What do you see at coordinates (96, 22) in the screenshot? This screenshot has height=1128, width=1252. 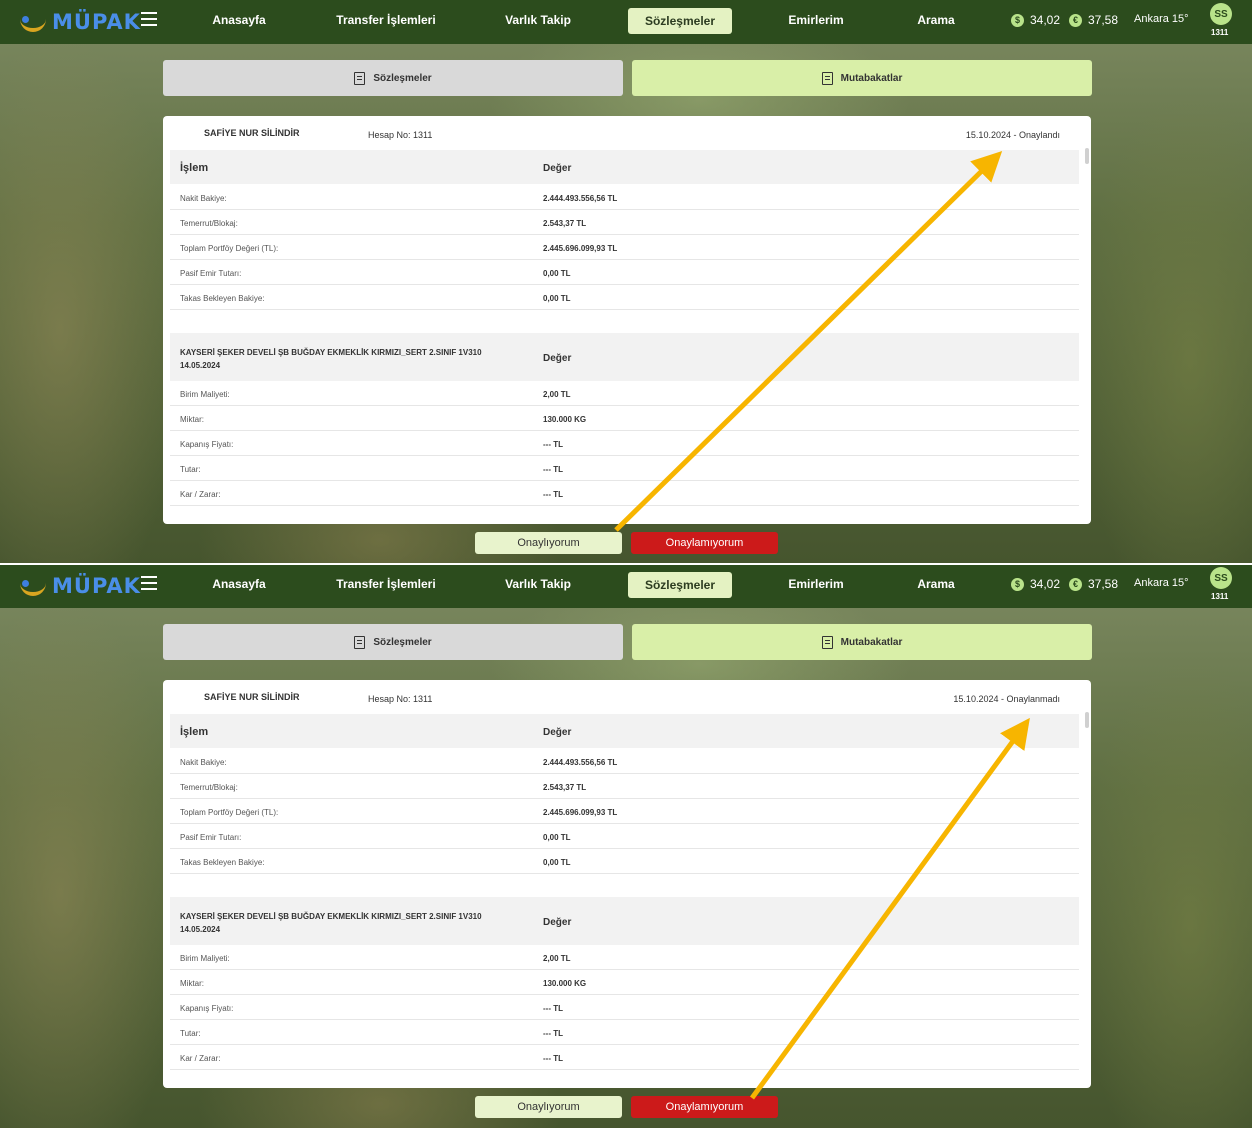 I see `logo-text: MÜPAK` at bounding box center [96, 22].